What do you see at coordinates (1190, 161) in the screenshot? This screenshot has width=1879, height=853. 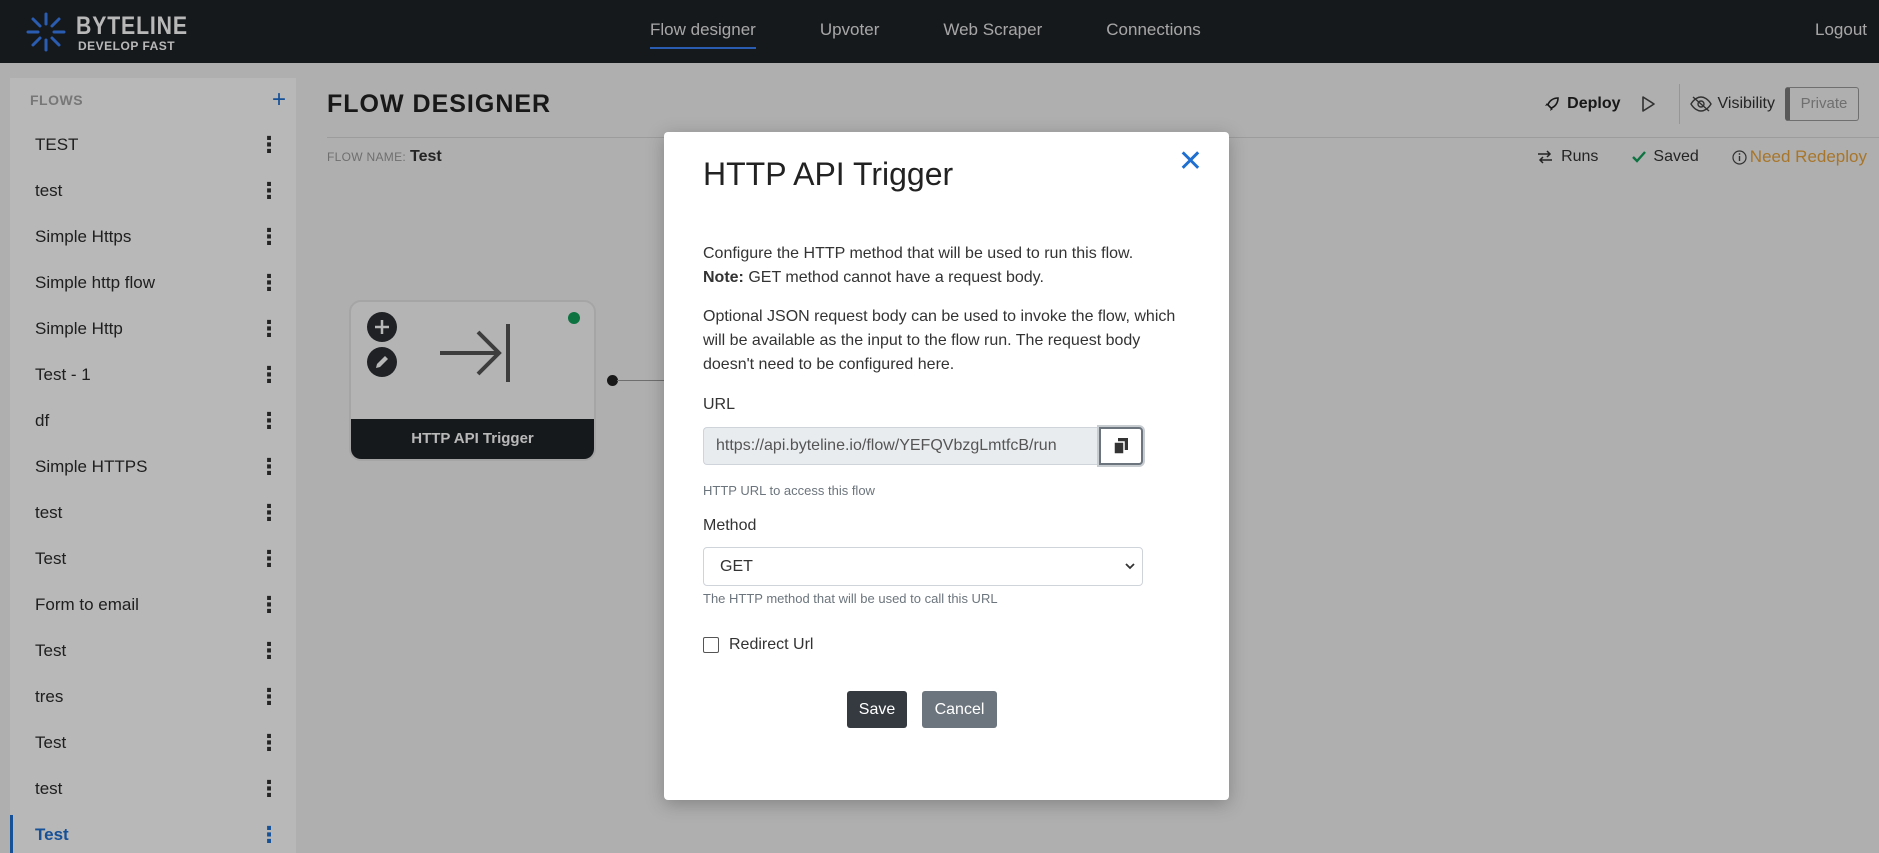 I see `close-icon: ✕` at bounding box center [1190, 161].